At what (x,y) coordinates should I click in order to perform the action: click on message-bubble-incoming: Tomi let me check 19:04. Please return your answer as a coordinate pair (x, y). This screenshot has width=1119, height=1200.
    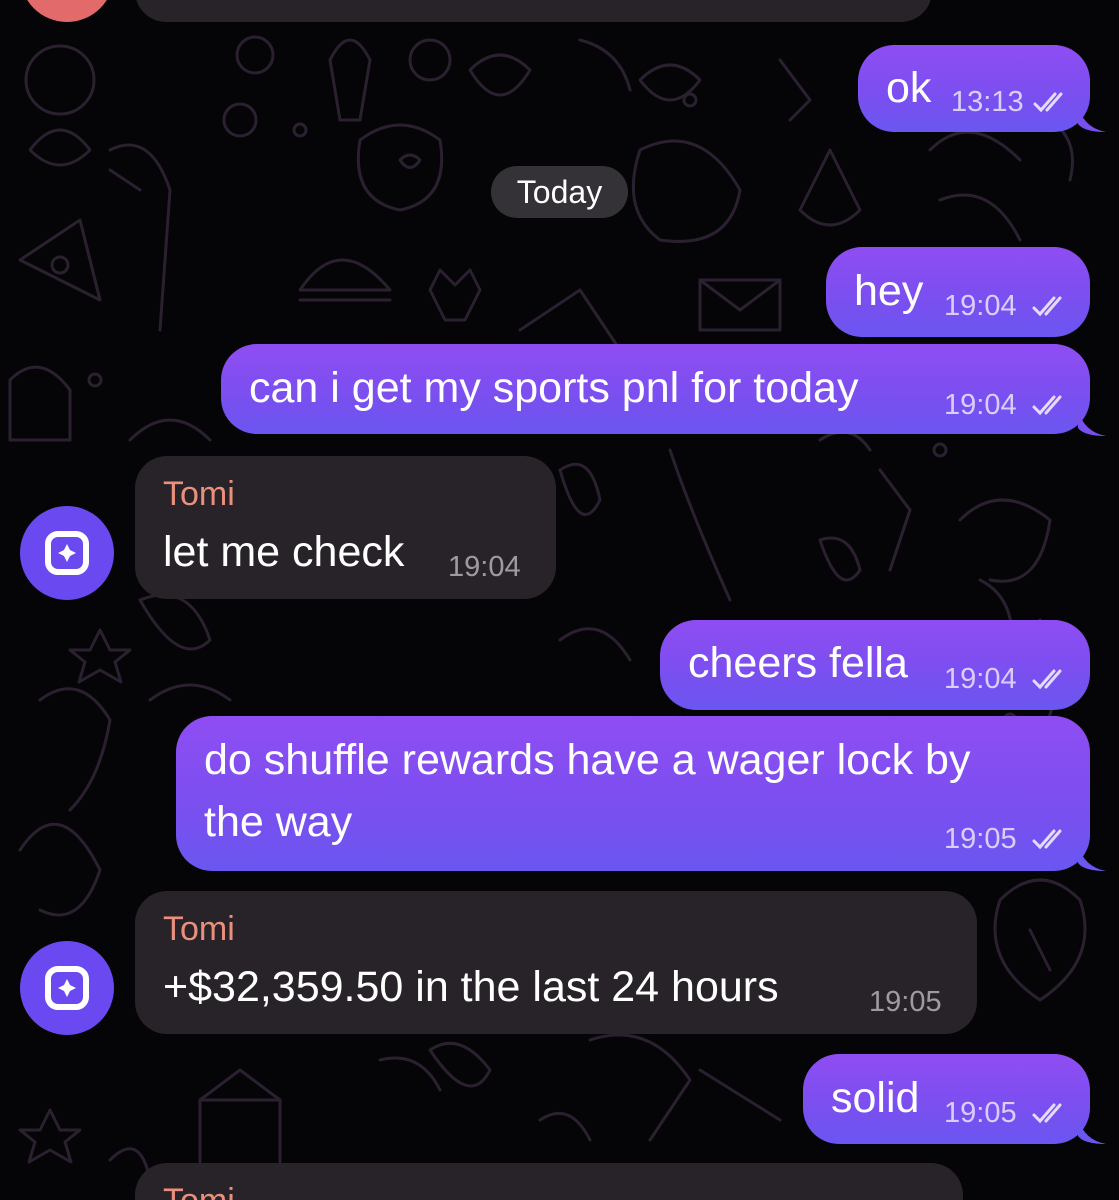
    Looking at the image, I should click on (345, 527).